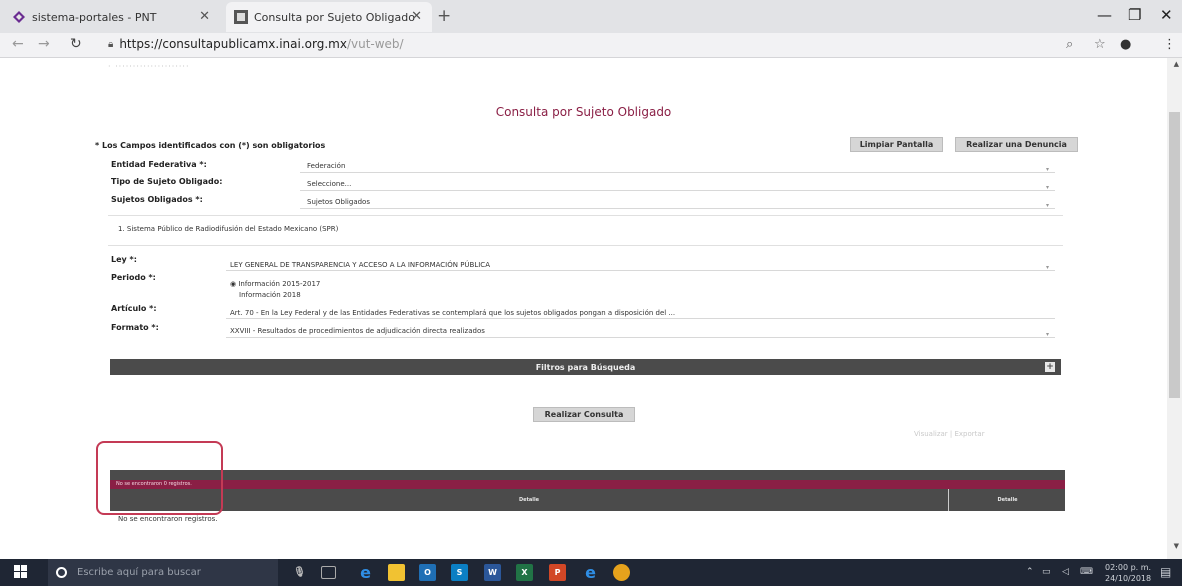 This screenshot has height=586, width=1182. What do you see at coordinates (270, 295) in the screenshot?
I see `periodo-option-2018: Información 2018` at bounding box center [270, 295].